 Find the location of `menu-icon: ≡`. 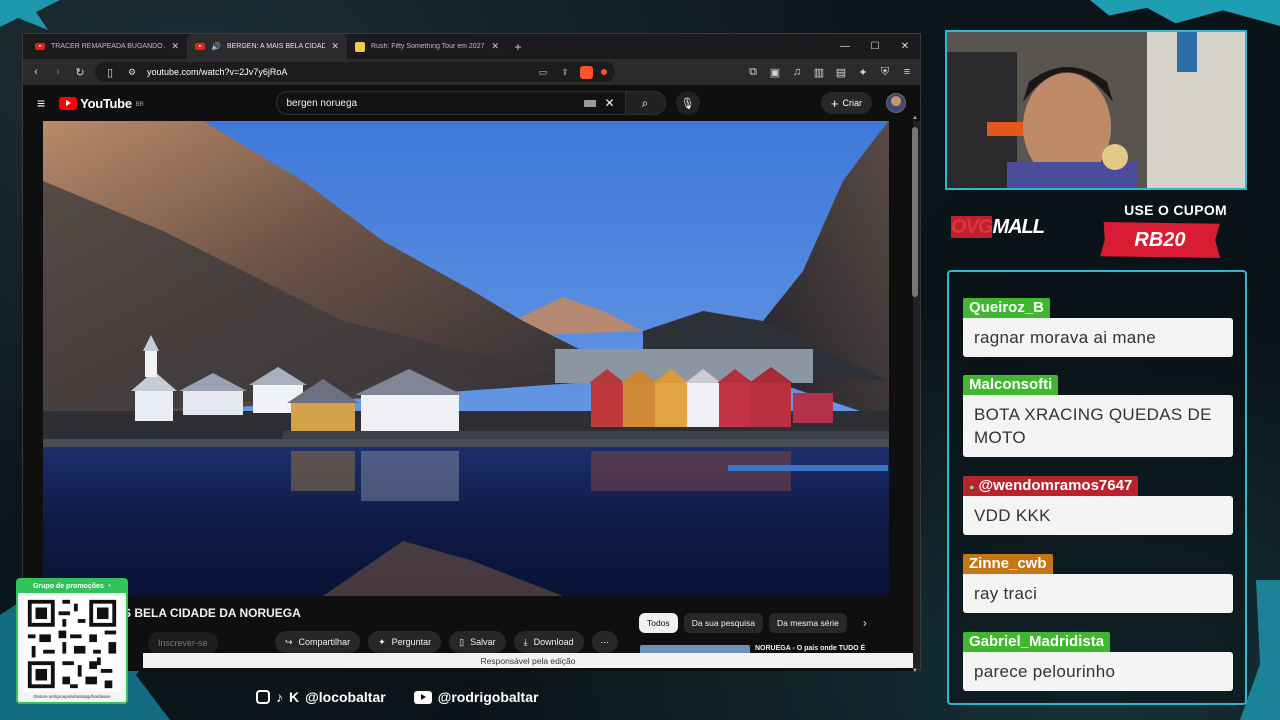

menu-icon: ≡ is located at coordinates (907, 72).